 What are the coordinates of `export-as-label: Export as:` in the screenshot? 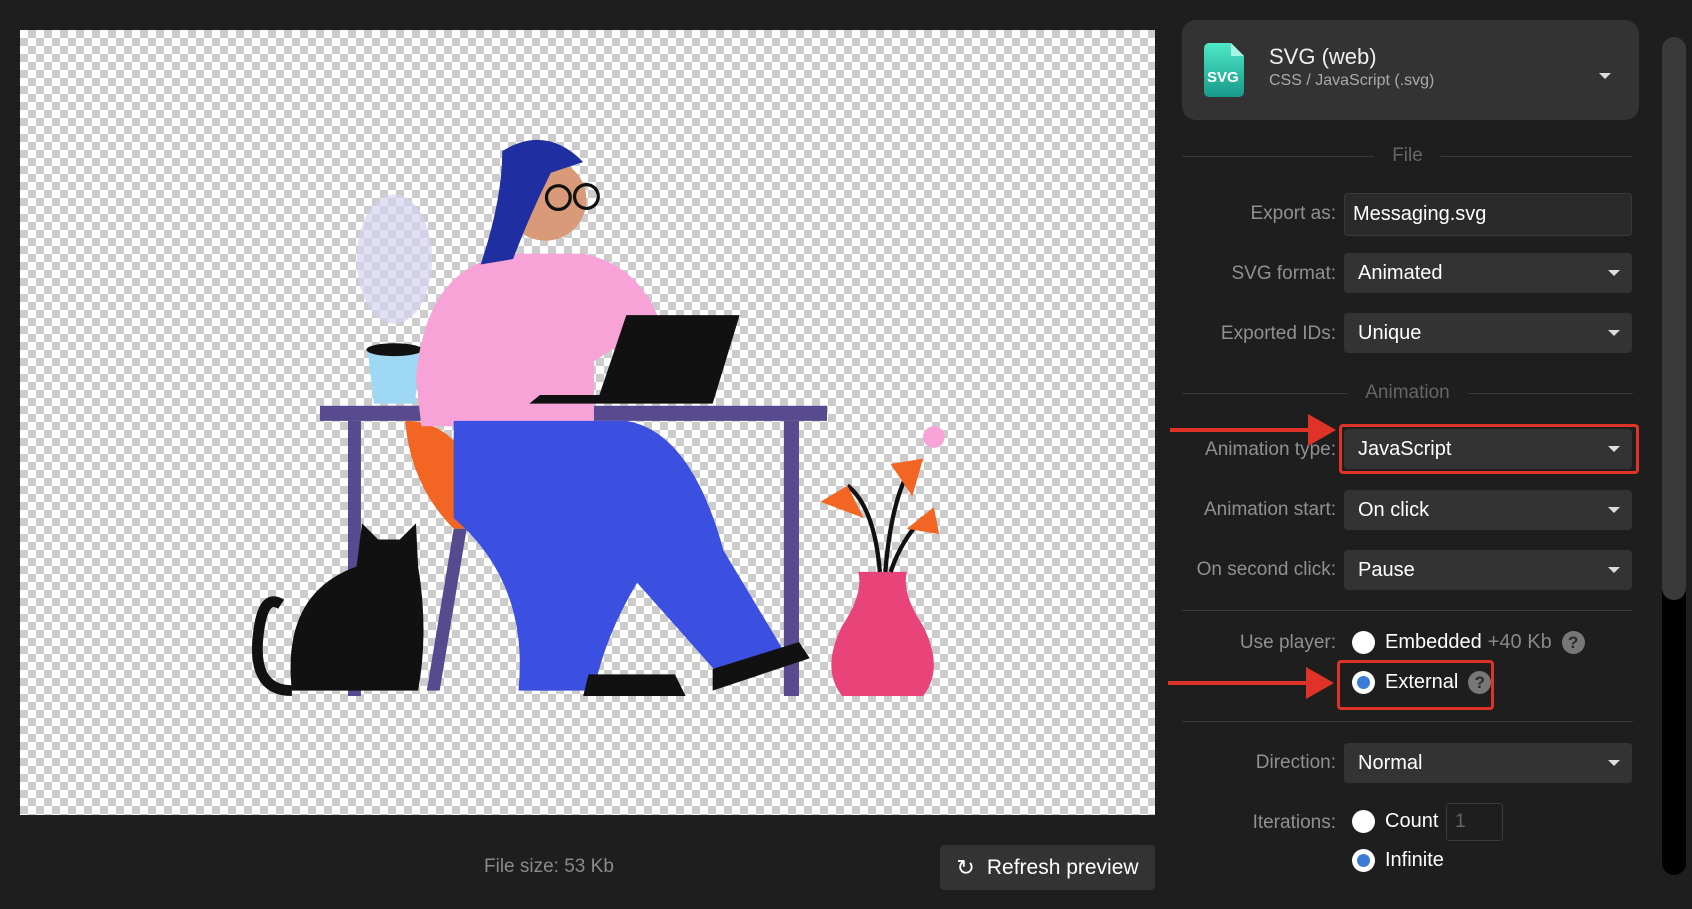 It's located at (1293, 213).